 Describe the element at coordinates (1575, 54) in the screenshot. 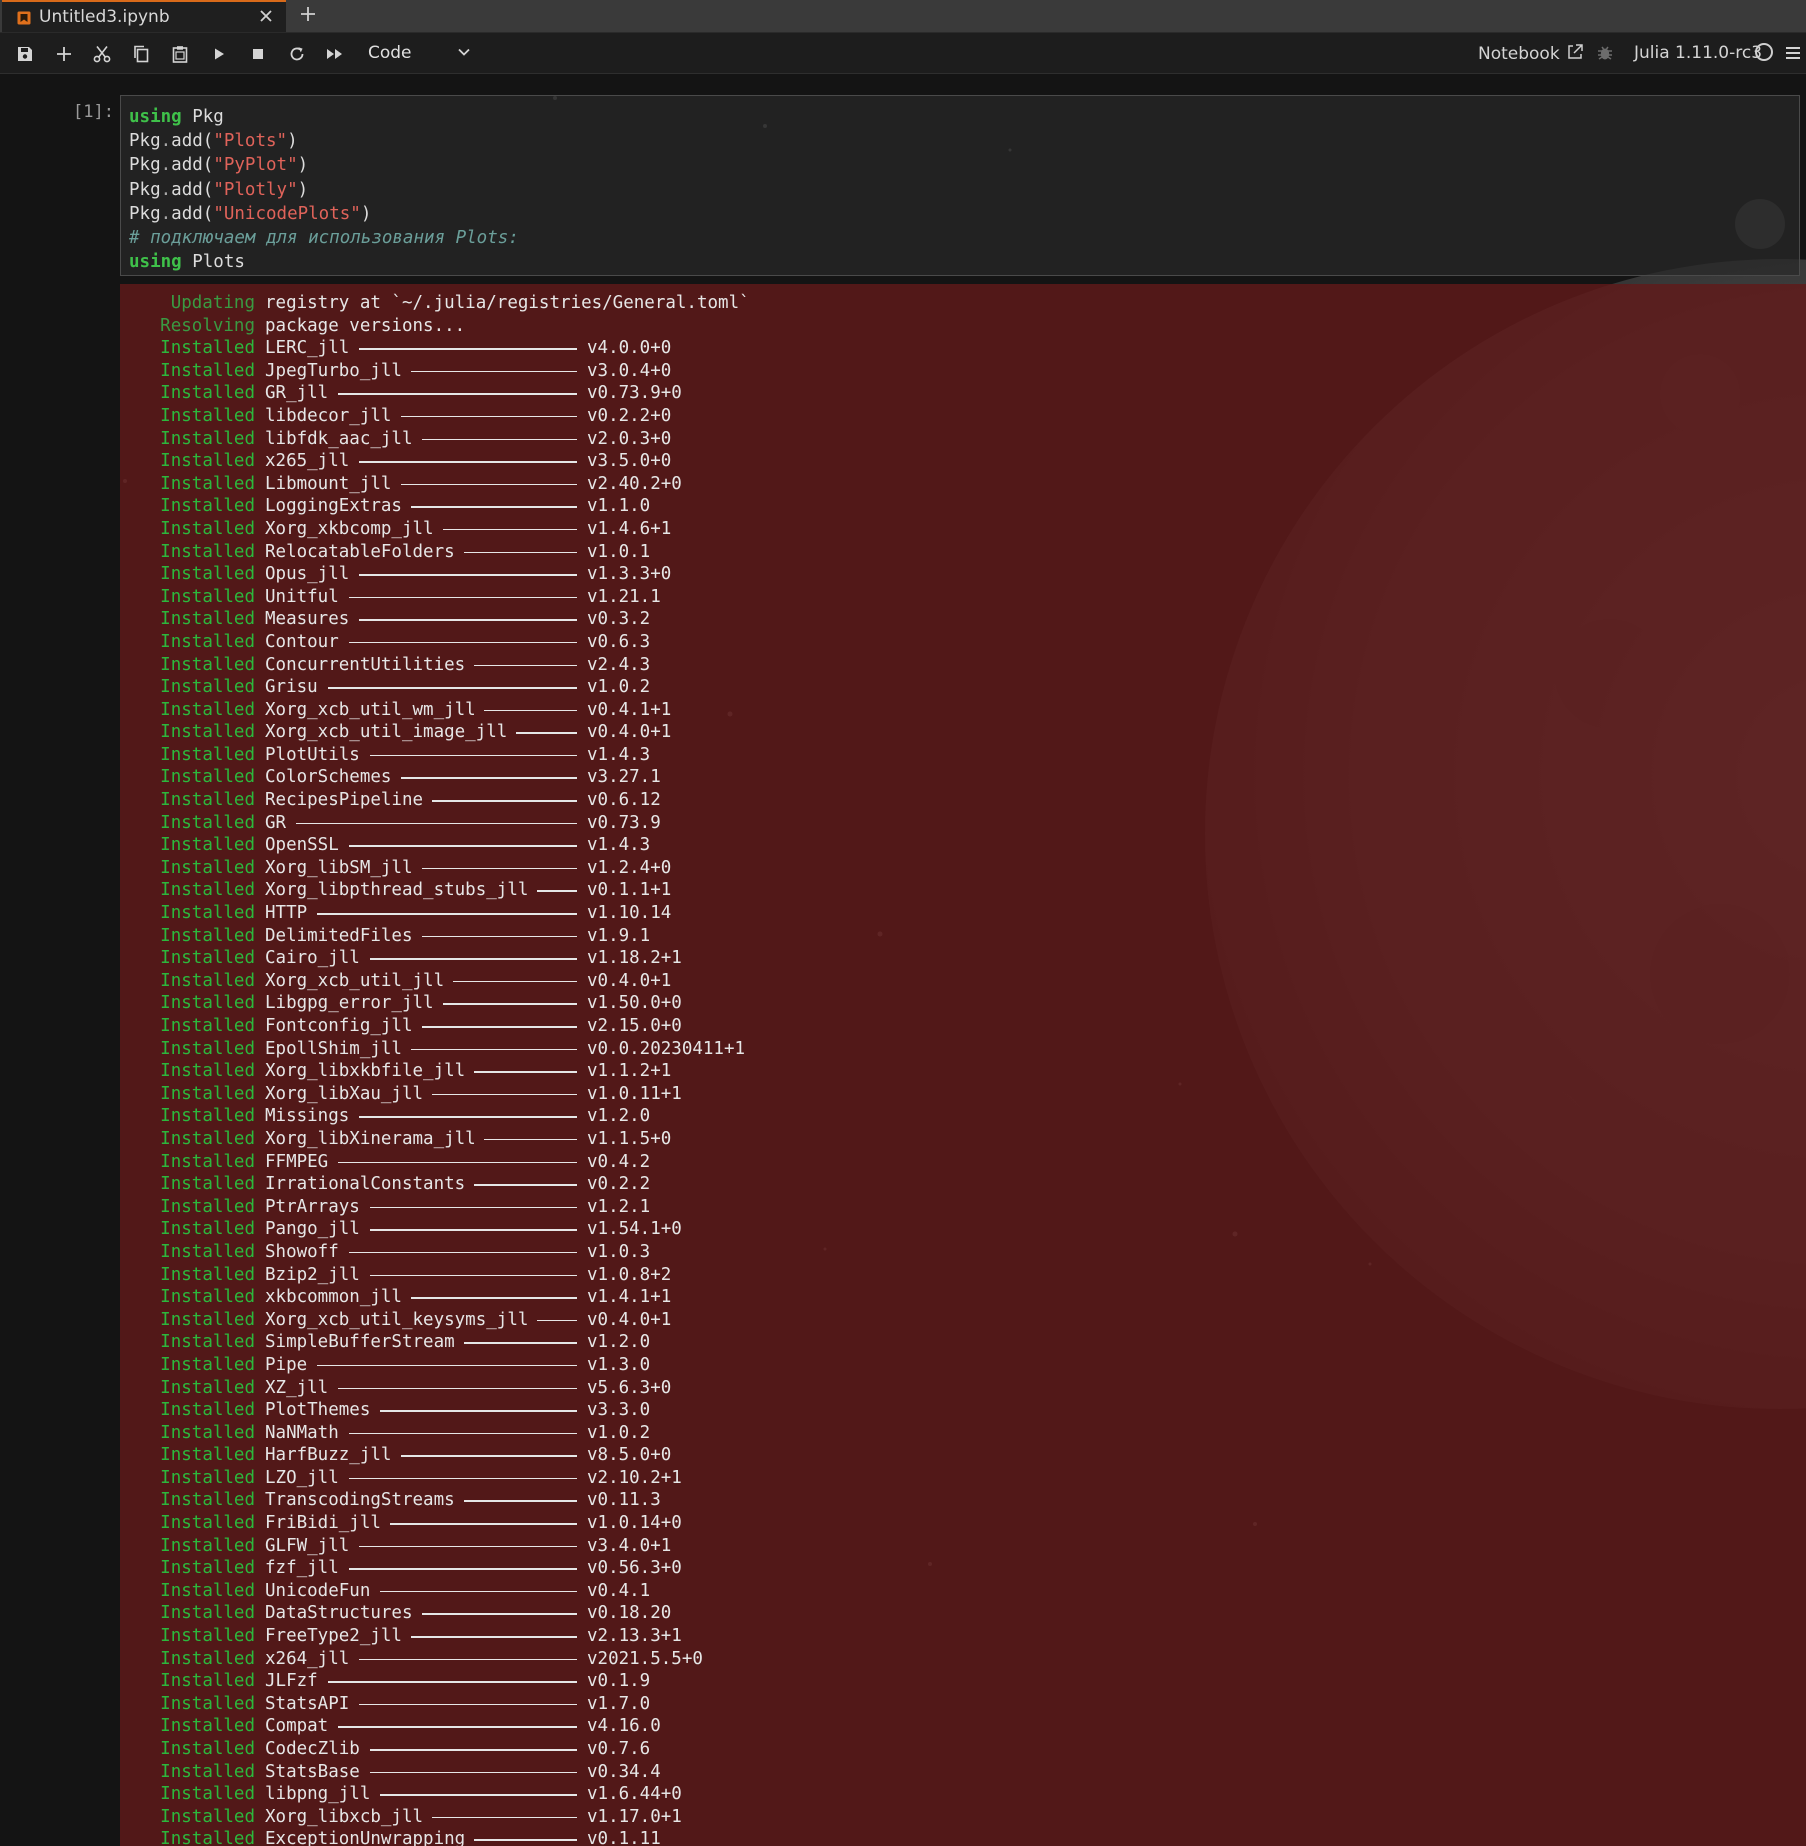

I see `external-link-icon` at that location.